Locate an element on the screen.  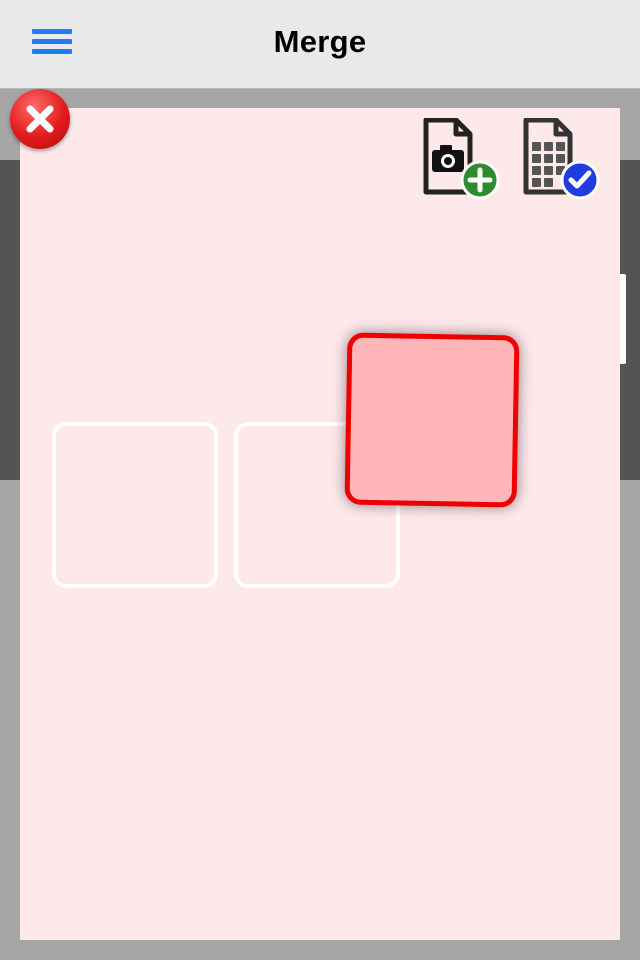
close-x-icon is located at coordinates (40, 119).